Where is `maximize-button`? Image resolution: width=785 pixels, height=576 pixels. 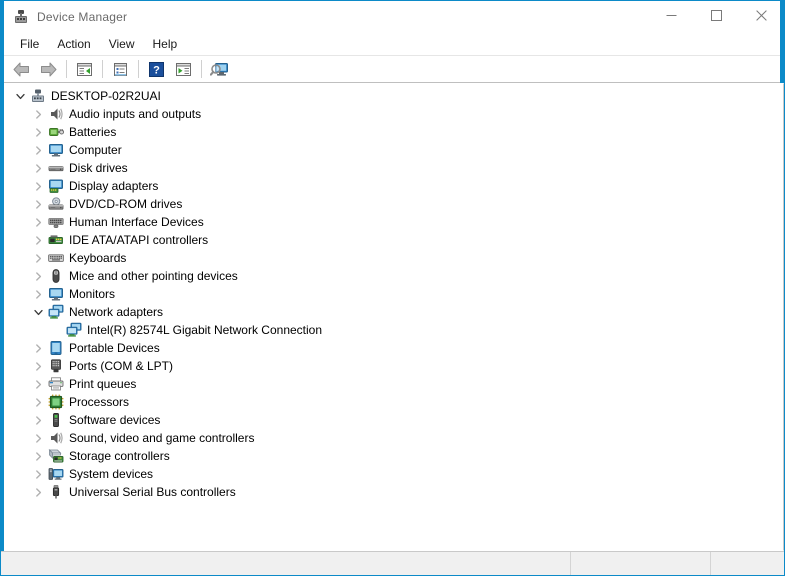 maximize-button is located at coordinates (716, 15).